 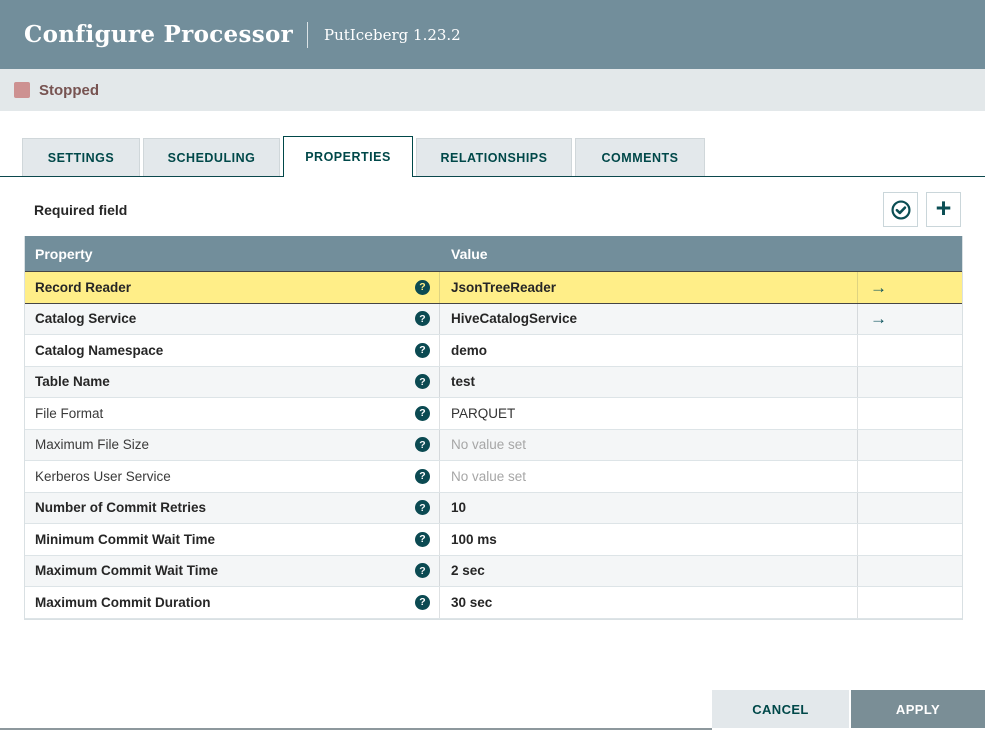 I want to click on table-header-row: Property Value, so click(x=493, y=254).